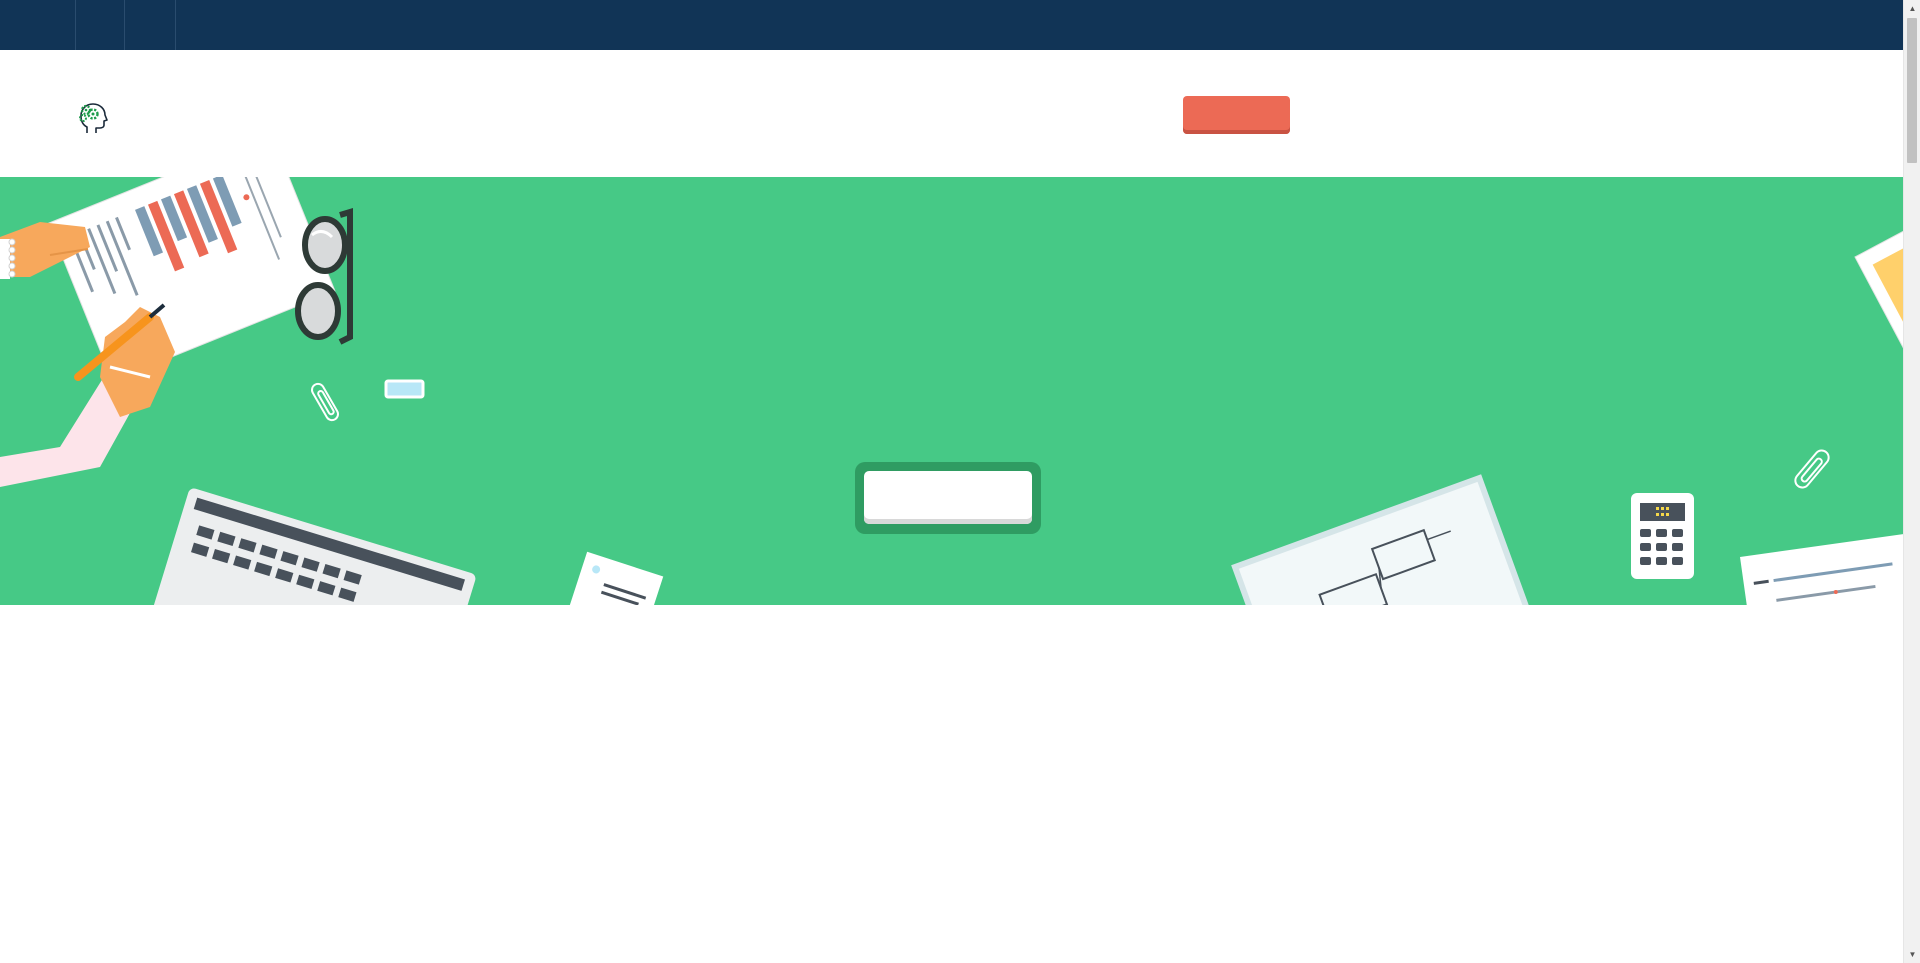  I want to click on arrow-down-icon: ▼, so click(1912, 954).